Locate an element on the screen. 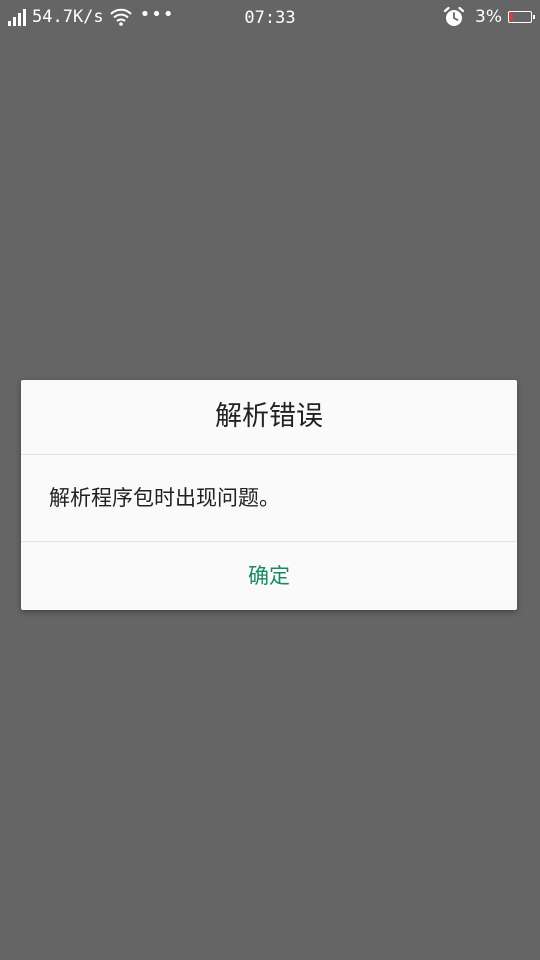 The height and width of the screenshot is (960, 540). dialog-title: 解析错误 is located at coordinates (269, 417).